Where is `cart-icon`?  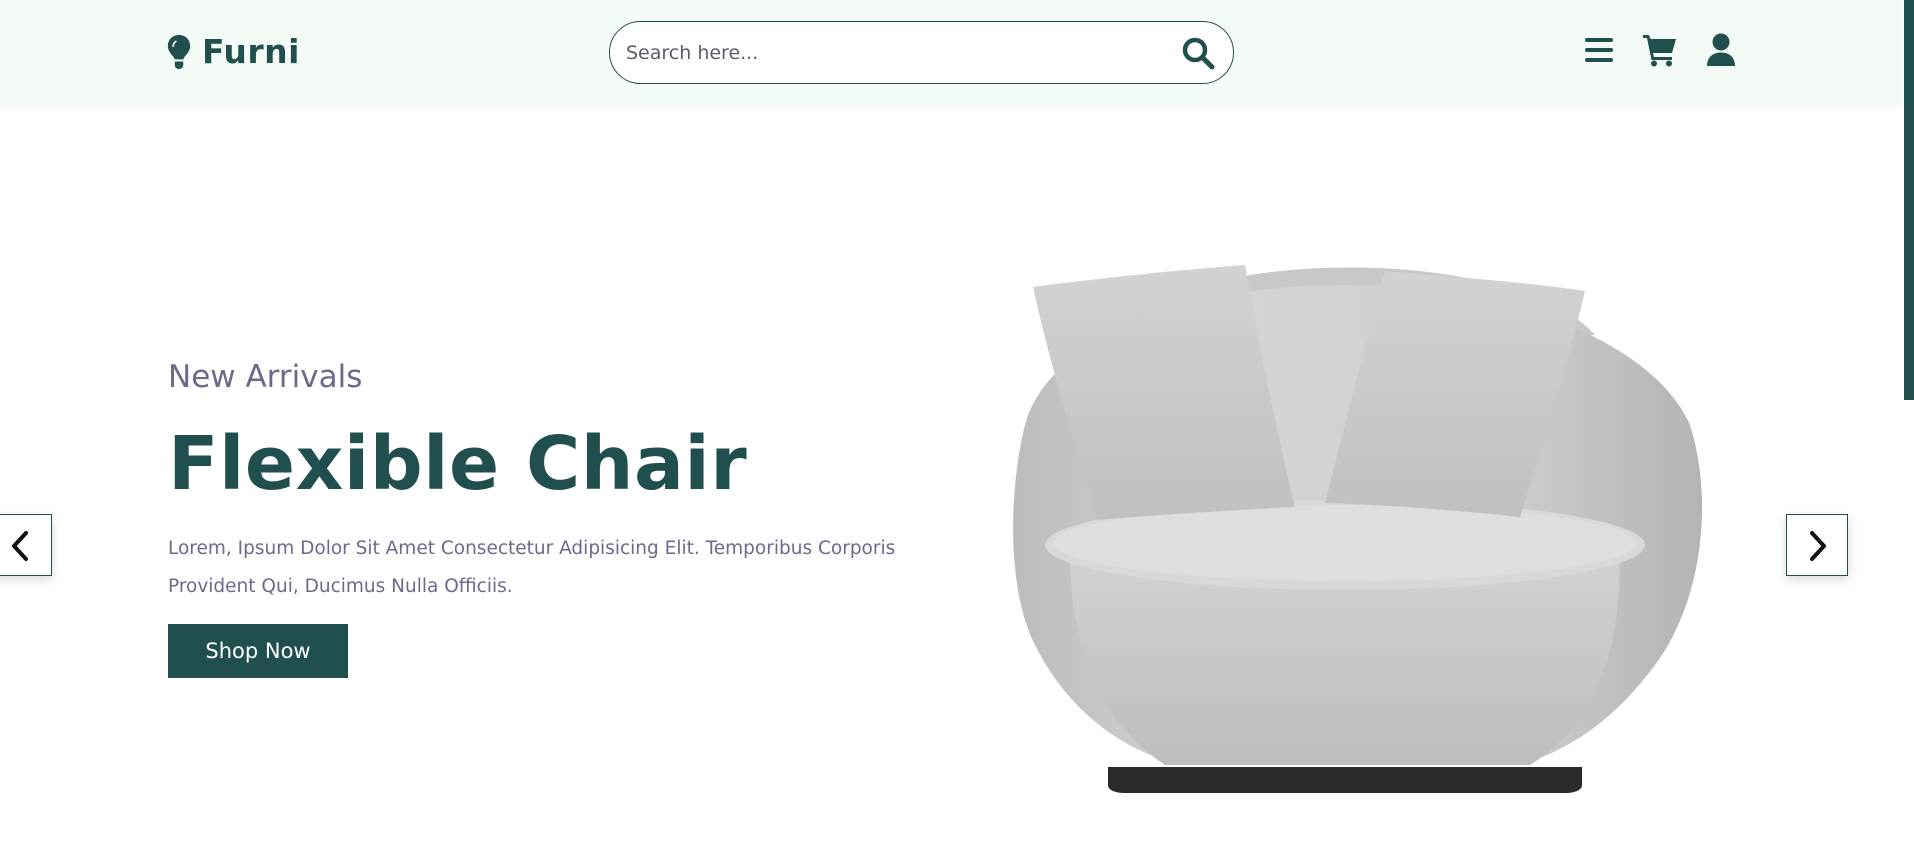 cart-icon is located at coordinates (1660, 50).